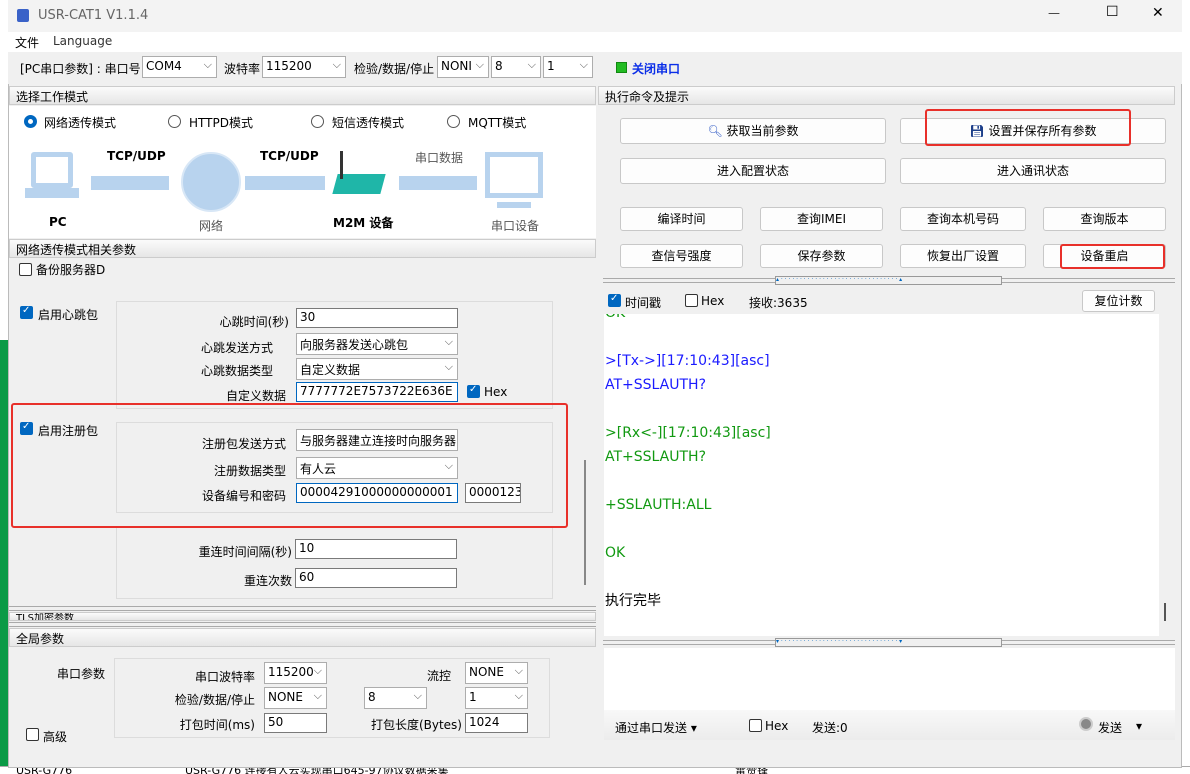  What do you see at coordinates (416, 725) in the screenshot?
I see `pack-length-label: 打包长度(Bytes)` at bounding box center [416, 725].